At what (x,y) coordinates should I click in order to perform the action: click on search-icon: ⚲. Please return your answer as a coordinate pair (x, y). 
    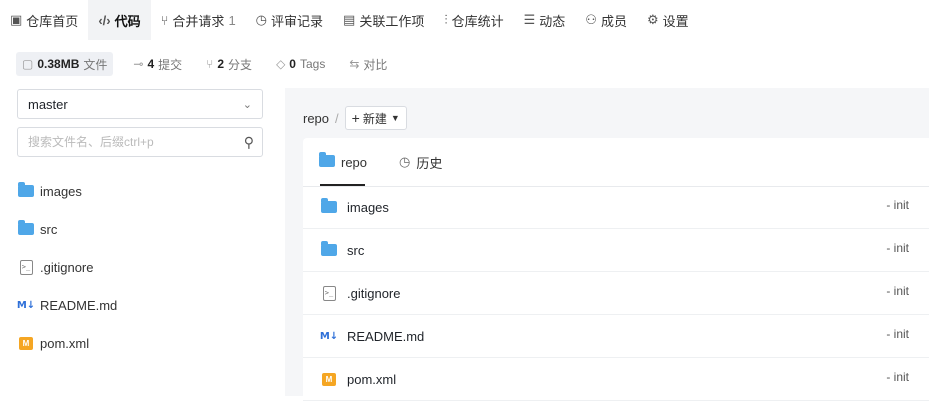
    Looking at the image, I should click on (249, 142).